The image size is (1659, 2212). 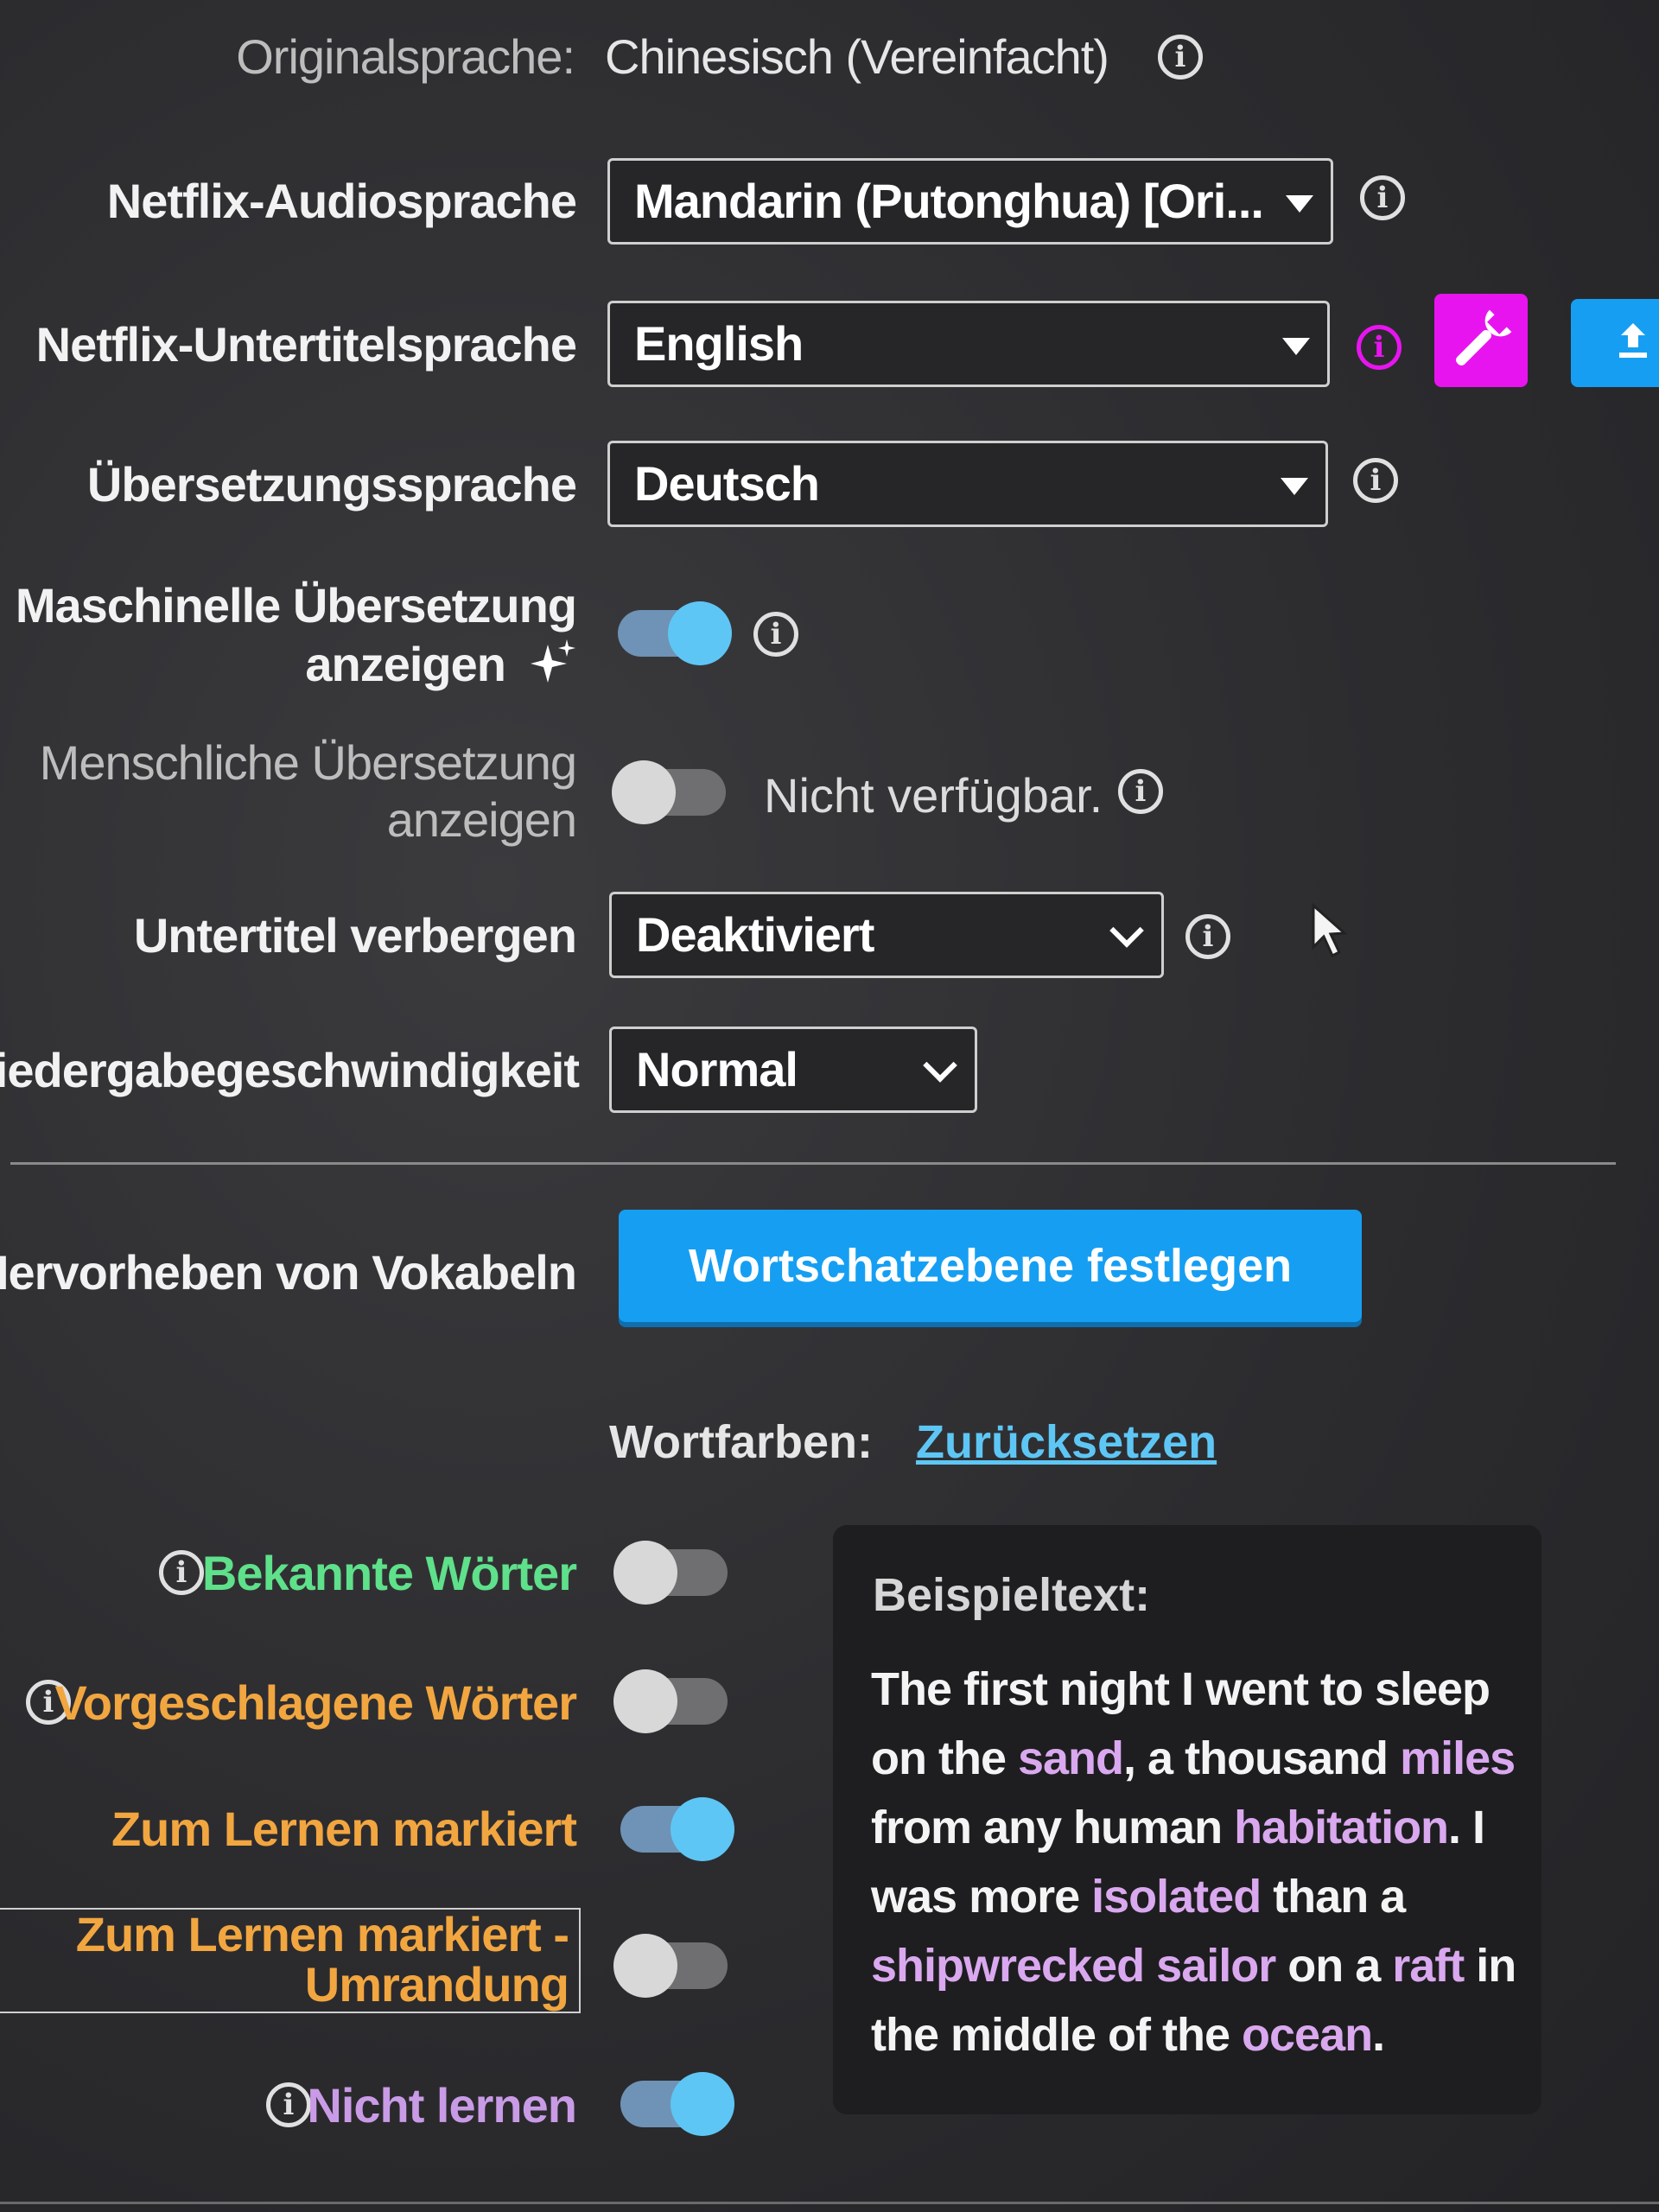 I want to click on marked-outline-toggle, so click(x=670, y=1966).